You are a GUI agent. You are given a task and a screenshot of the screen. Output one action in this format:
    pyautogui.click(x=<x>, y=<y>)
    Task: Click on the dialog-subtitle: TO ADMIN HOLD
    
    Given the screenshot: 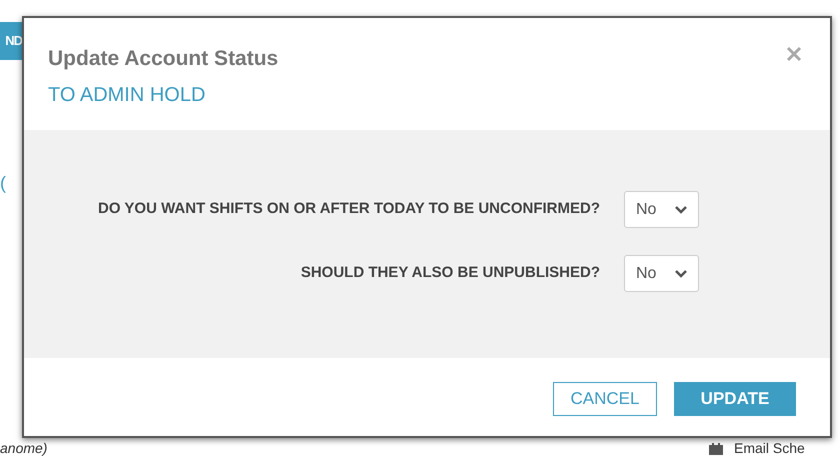 What is the action you would take?
    pyautogui.click(x=127, y=95)
    